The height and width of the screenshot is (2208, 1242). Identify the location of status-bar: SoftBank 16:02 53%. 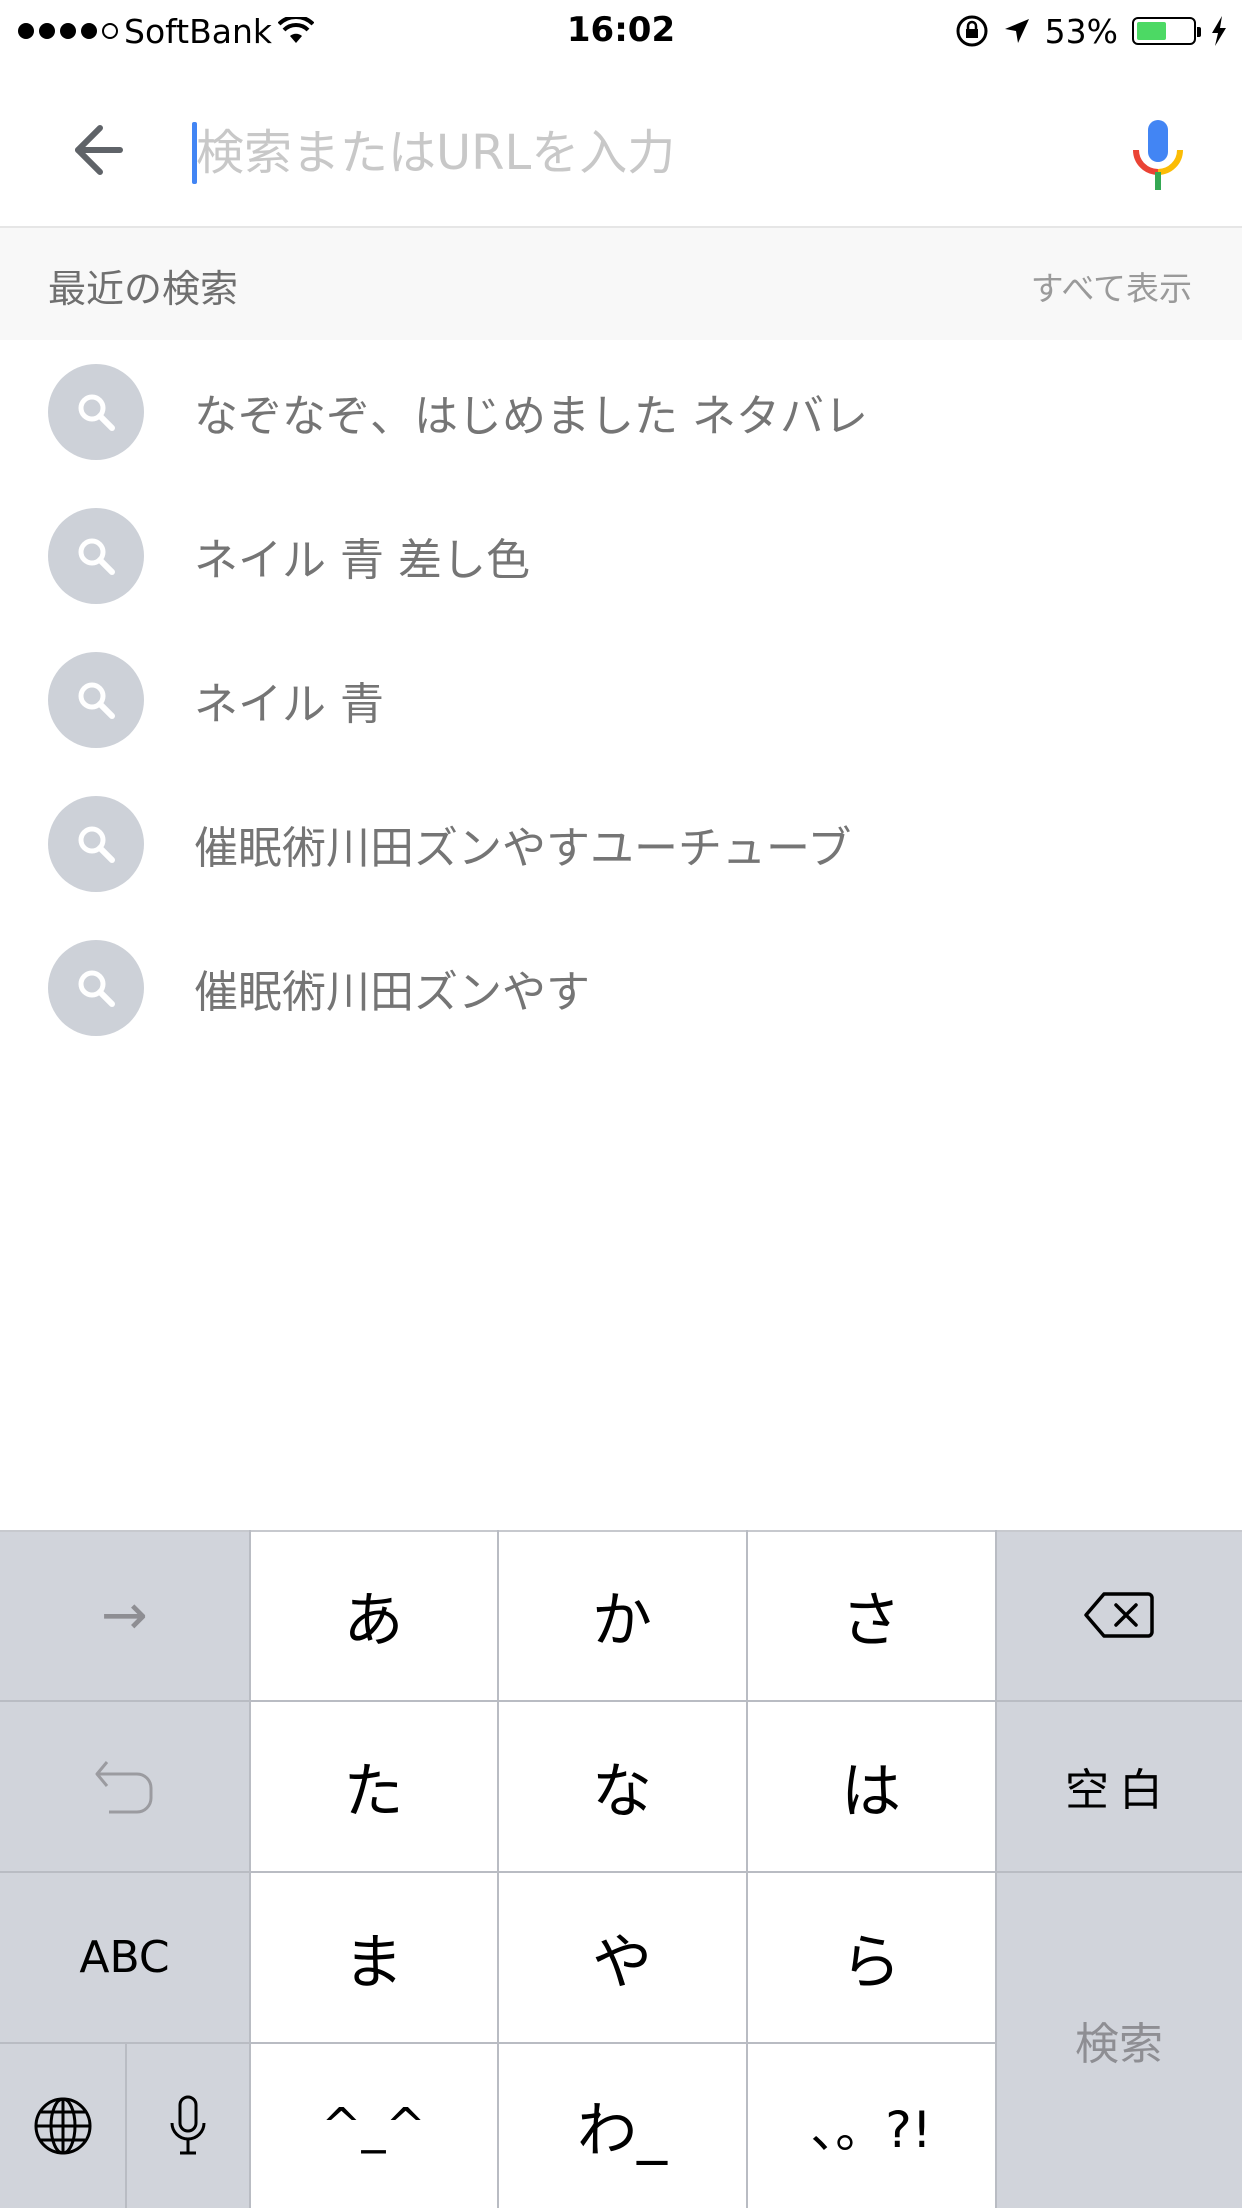
(621, 31).